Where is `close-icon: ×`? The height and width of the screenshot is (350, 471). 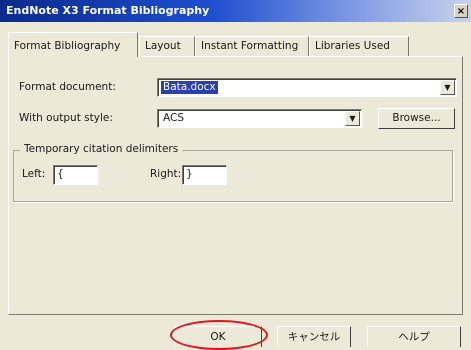
close-icon: × is located at coordinates (461, 11).